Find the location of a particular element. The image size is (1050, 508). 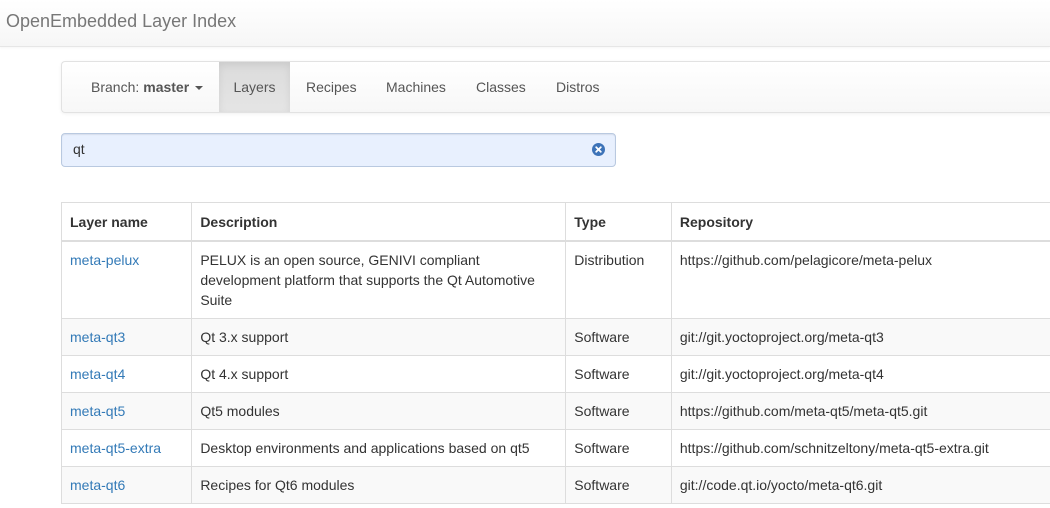

tab-label: Distros is located at coordinates (578, 87).